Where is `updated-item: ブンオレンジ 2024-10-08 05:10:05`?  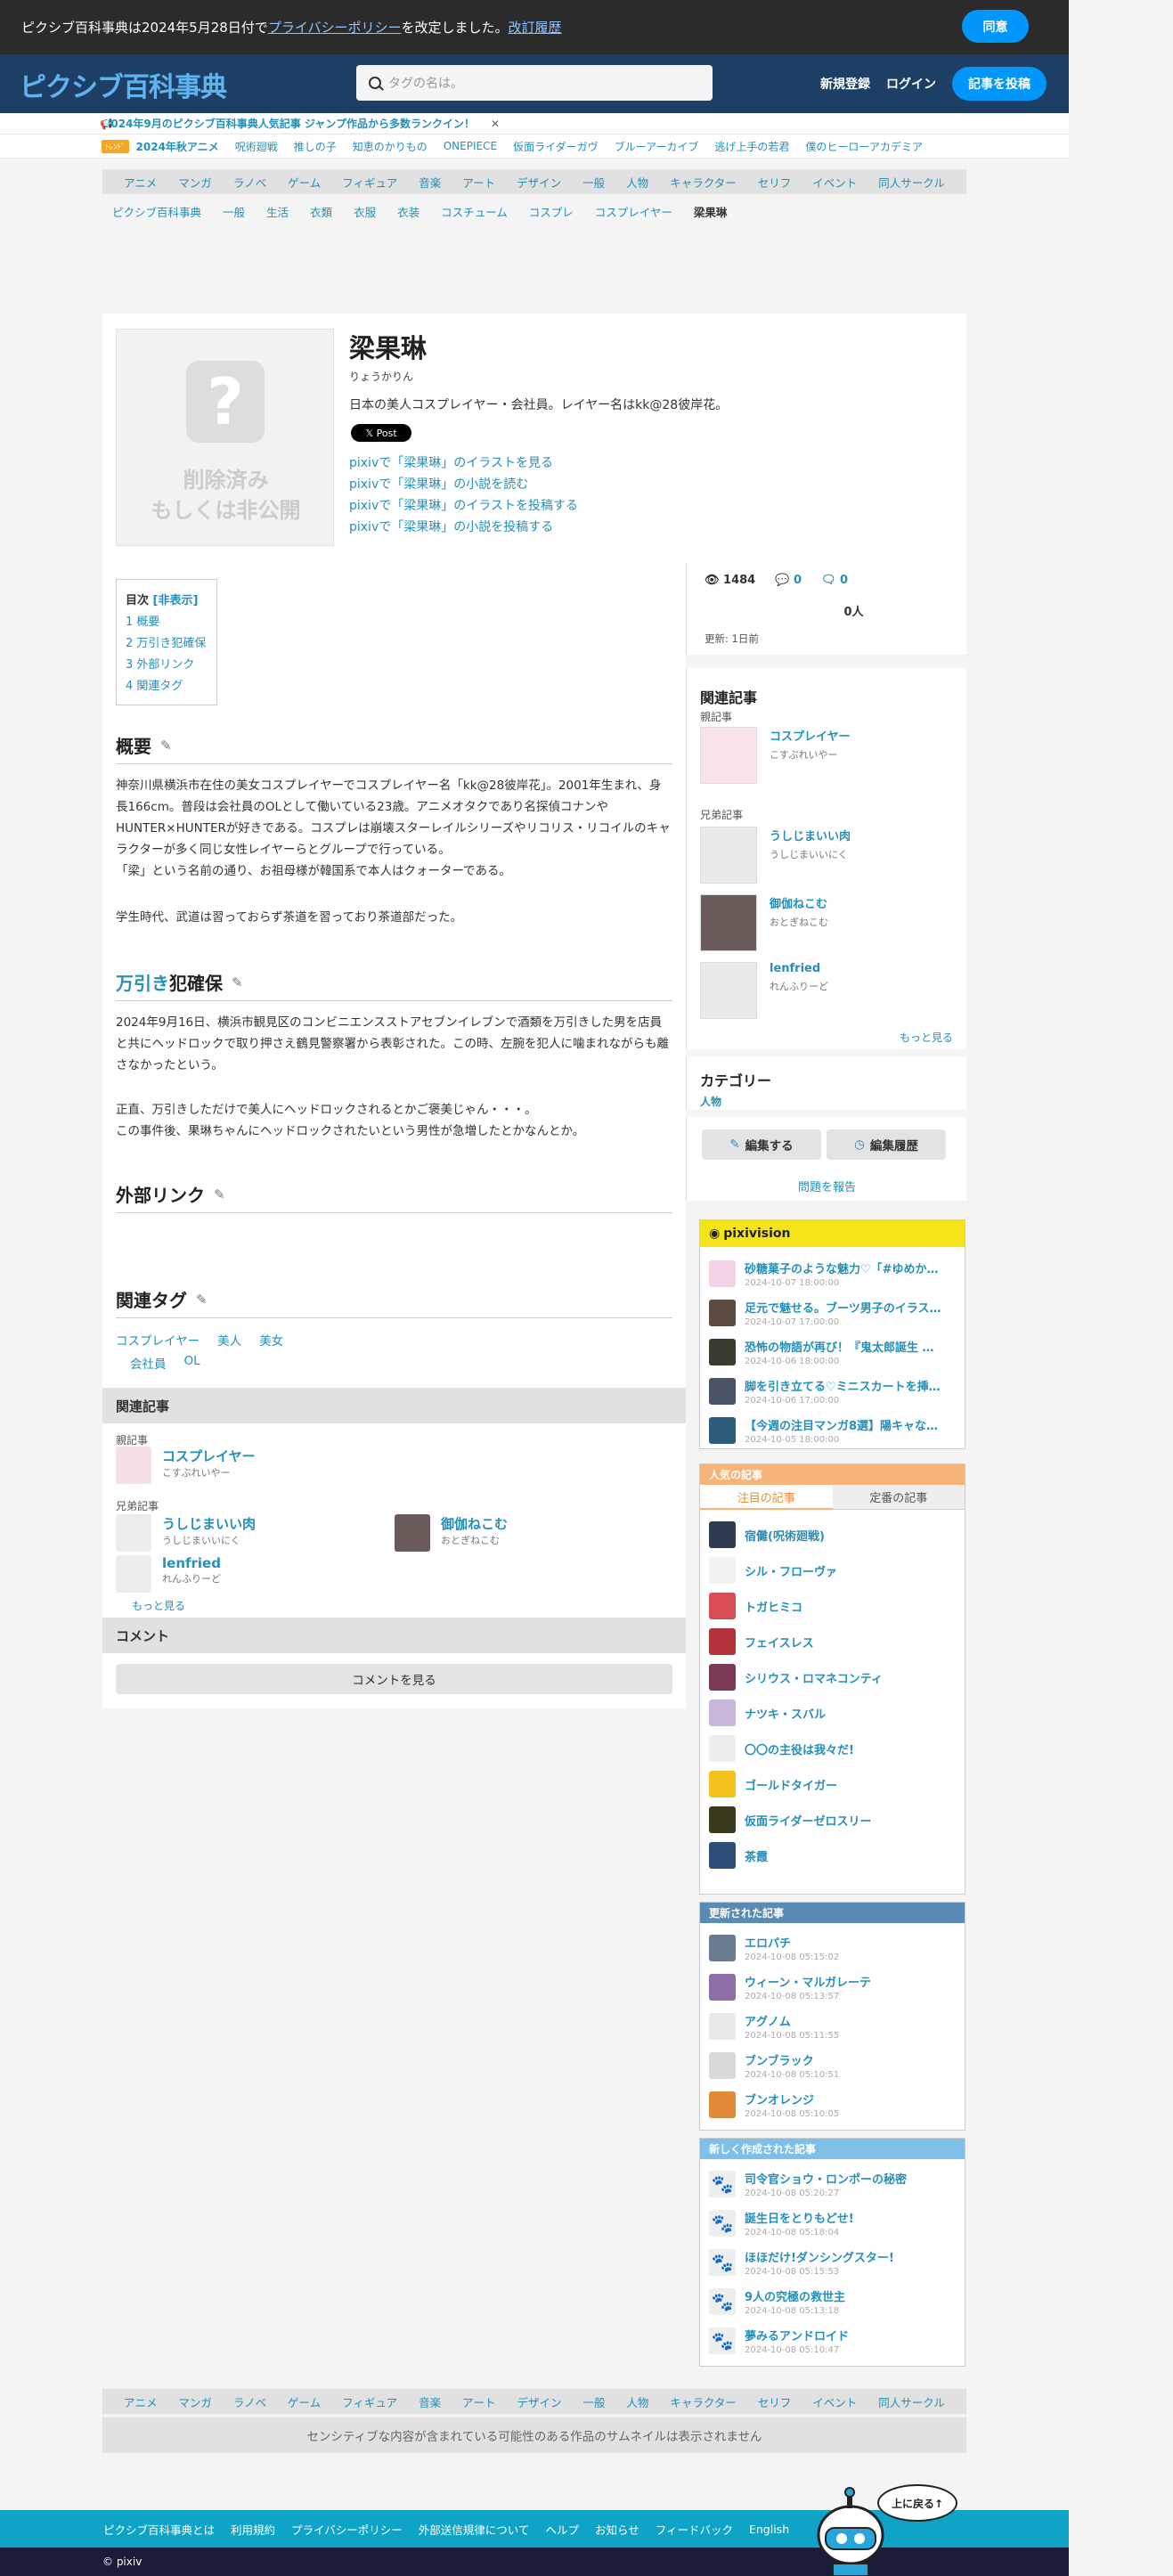
updated-item: ブンオレンジ 2024-10-08 05:10:05 is located at coordinates (832, 2104).